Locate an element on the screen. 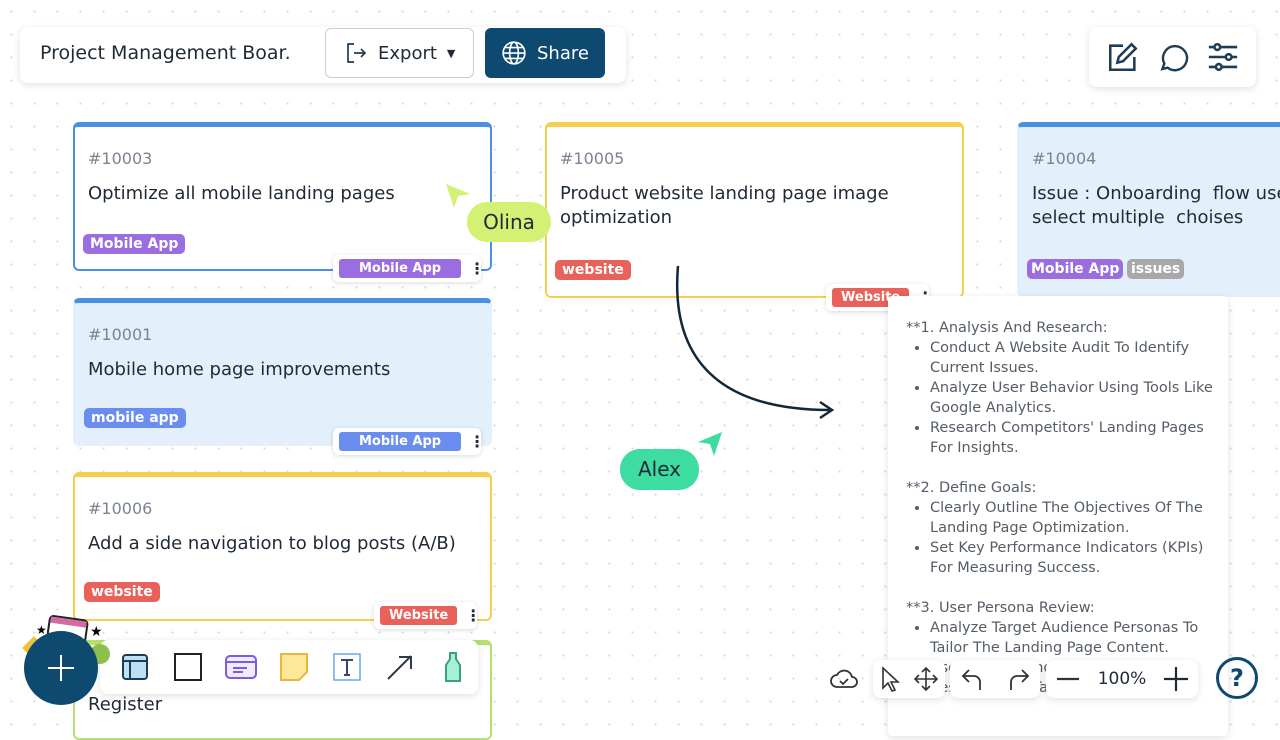  notes-heading: **1. Analysis And Research: is located at coordinates (1007, 328).